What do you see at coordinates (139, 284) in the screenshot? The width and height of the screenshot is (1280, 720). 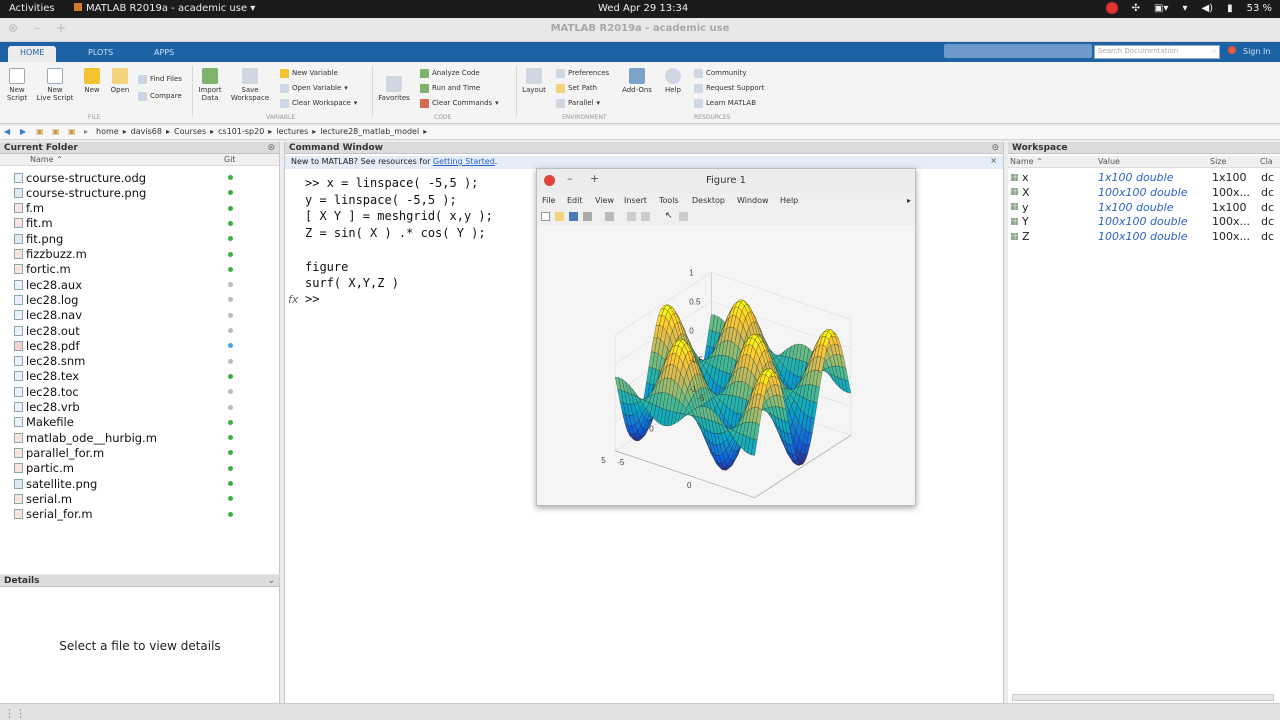 I see `list-item: lec28.aux` at bounding box center [139, 284].